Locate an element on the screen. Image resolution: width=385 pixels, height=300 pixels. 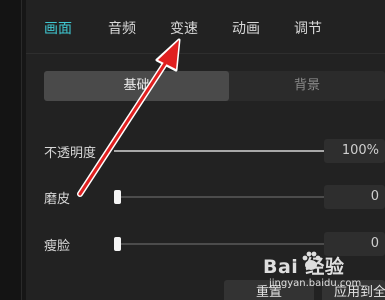
tab-audio: 音频 is located at coordinates (122, 28).